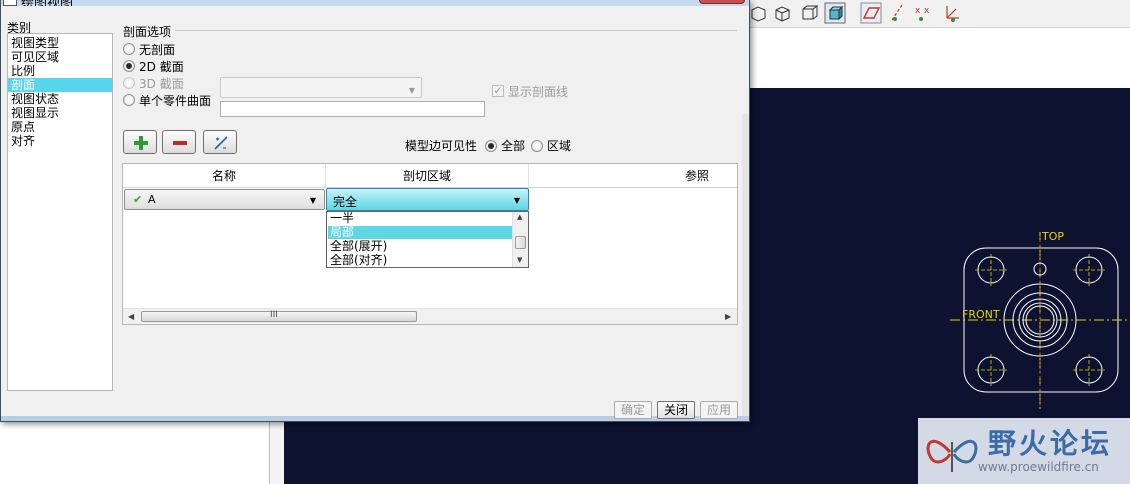 This screenshot has height=484, width=1130. What do you see at coordinates (491, 145) in the screenshot?
I see `radio-visibility-all` at bounding box center [491, 145].